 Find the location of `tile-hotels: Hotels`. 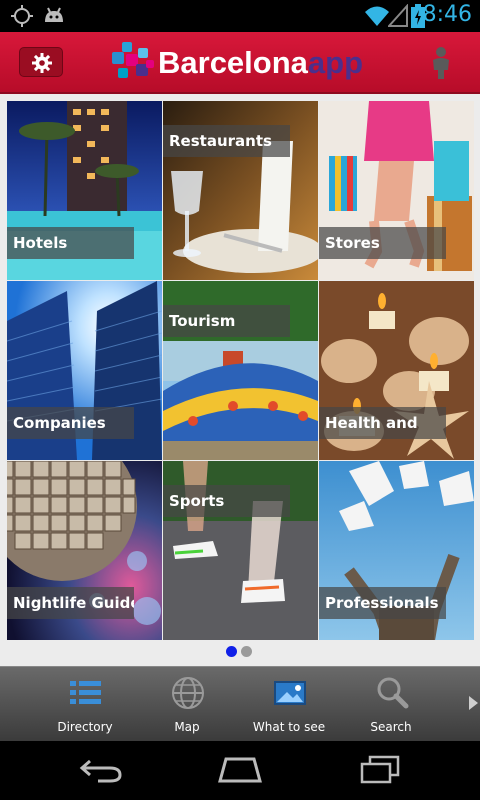

tile-hotels: Hotels is located at coordinates (84, 190).